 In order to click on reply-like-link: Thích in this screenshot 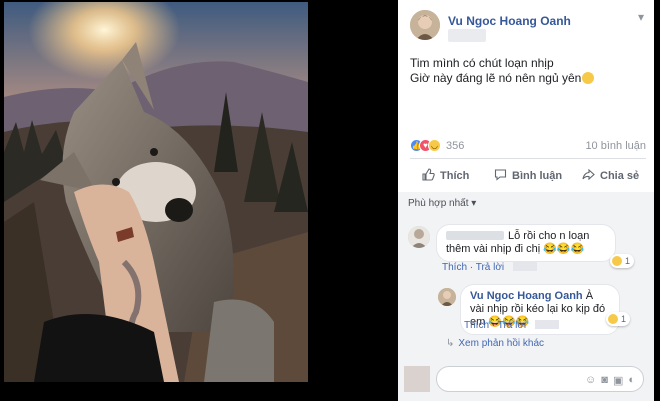, I will do `click(476, 325)`.